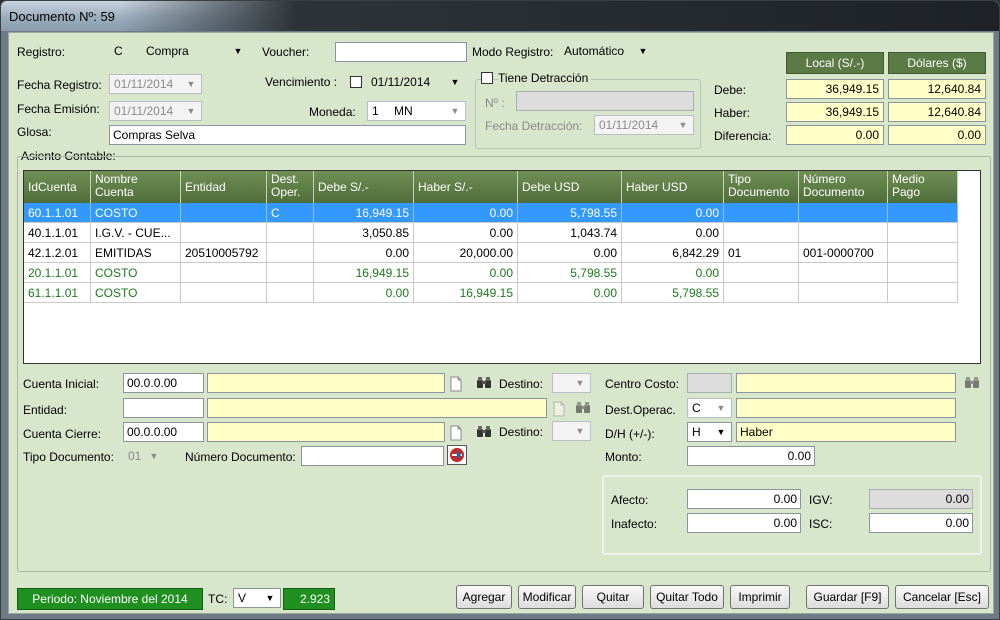 Image resolution: width=1000 pixels, height=620 pixels. I want to click on search-document-icon, so click(457, 455).